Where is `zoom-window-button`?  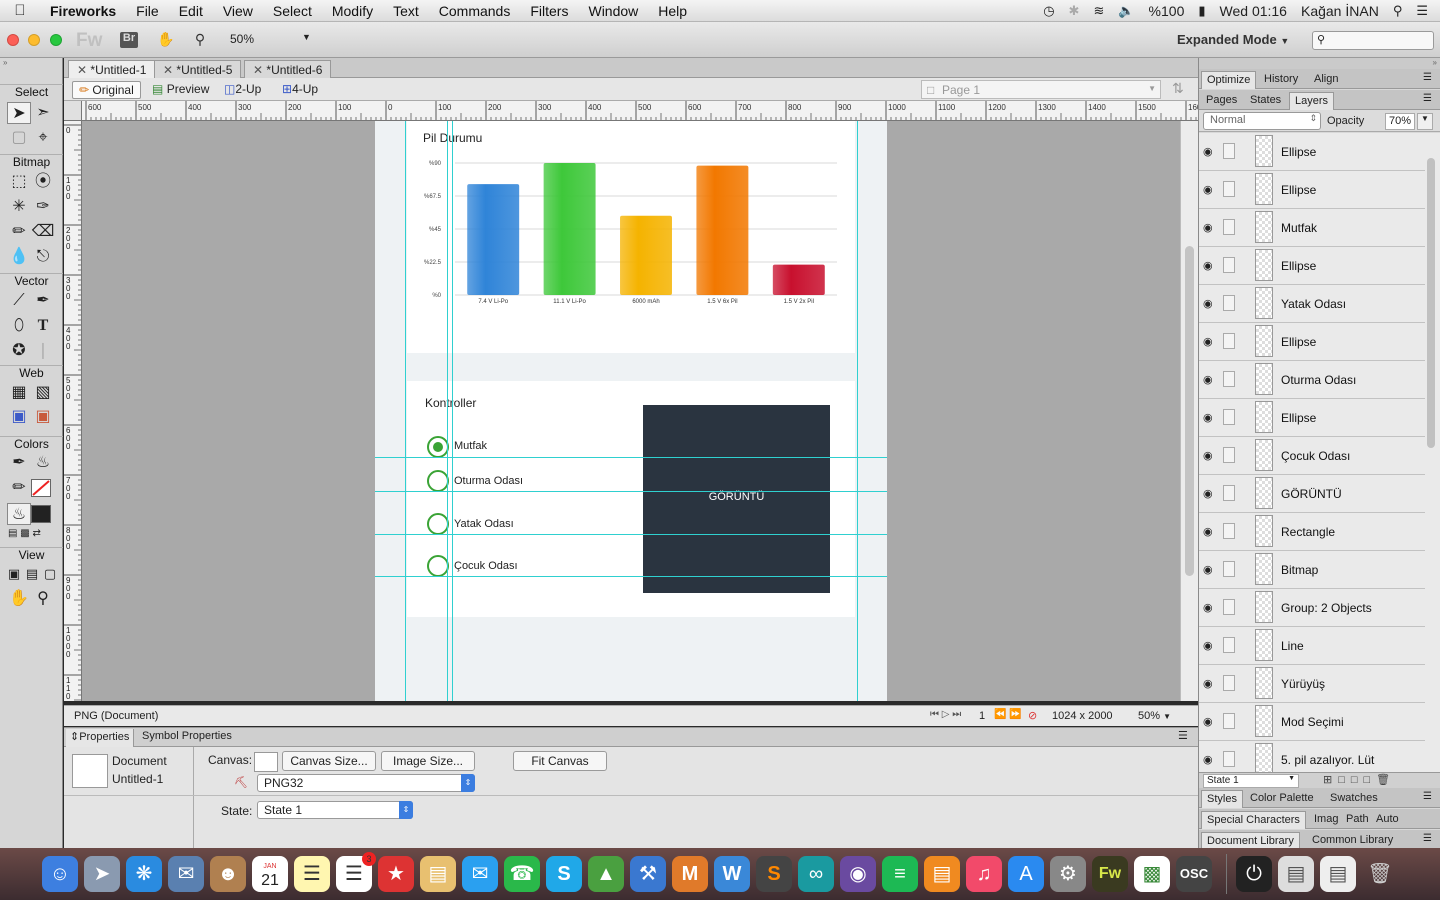 zoom-window-button is located at coordinates (56, 40).